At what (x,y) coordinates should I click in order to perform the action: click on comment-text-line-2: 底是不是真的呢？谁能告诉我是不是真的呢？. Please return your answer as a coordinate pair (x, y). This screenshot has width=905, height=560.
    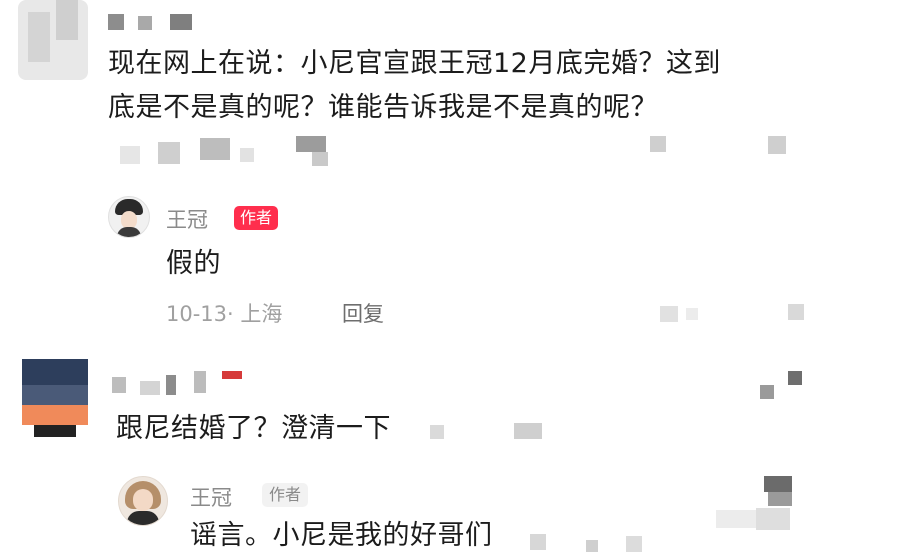
    Looking at the image, I should click on (383, 107).